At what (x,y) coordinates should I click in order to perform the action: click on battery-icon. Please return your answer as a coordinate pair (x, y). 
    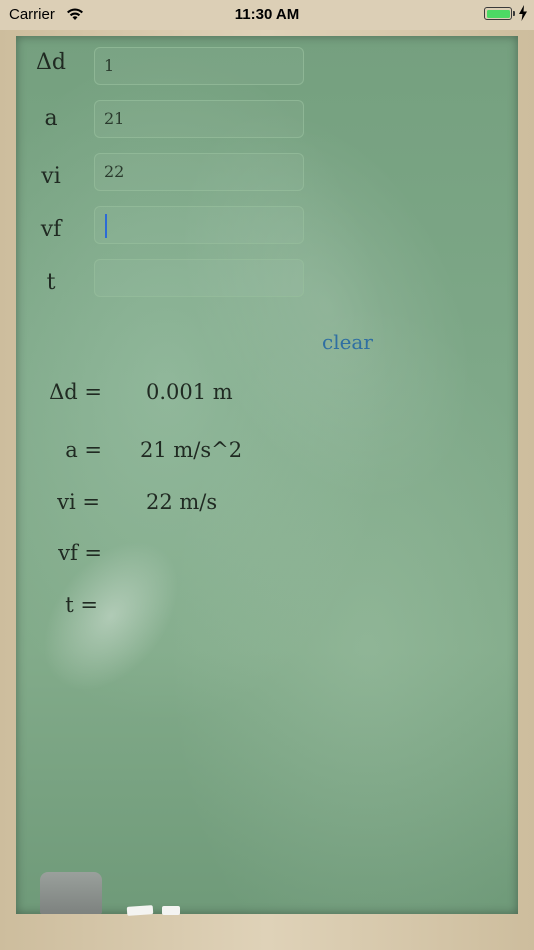
    Looking at the image, I should click on (498, 13).